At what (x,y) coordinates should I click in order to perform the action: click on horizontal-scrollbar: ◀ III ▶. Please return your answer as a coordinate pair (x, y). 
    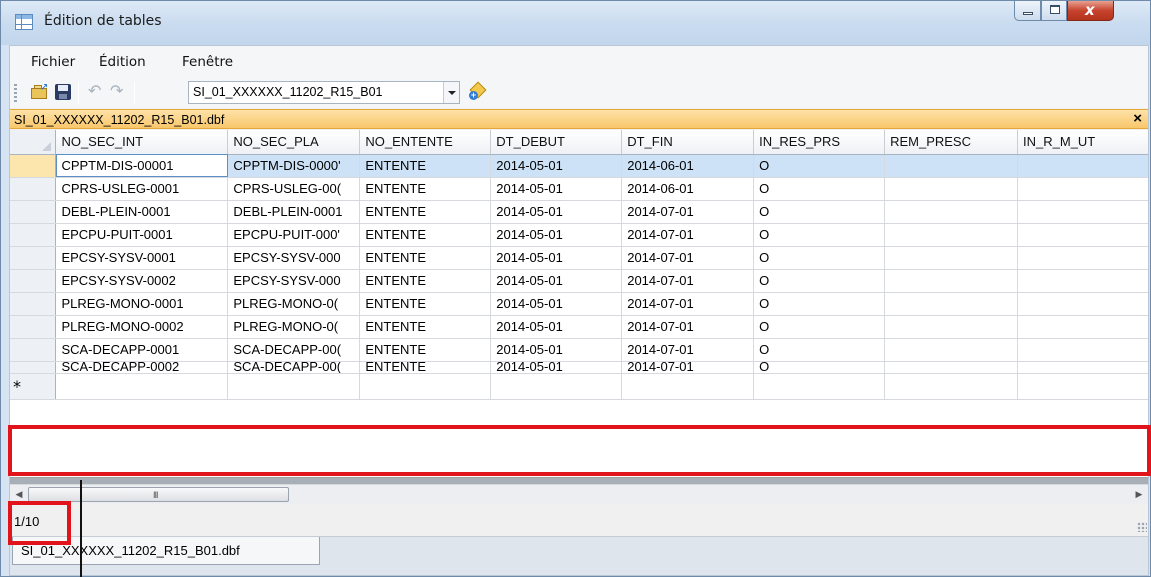
    Looking at the image, I should click on (579, 494).